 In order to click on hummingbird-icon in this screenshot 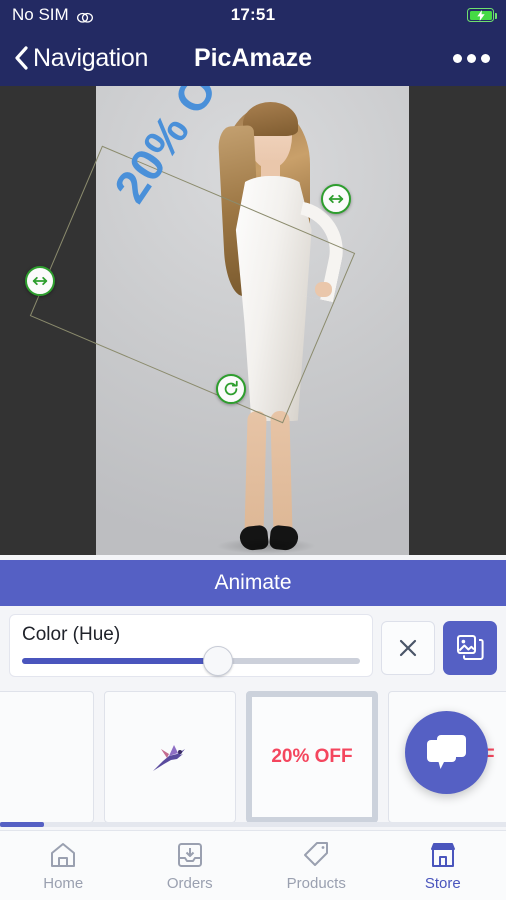, I will do `click(170, 757)`.